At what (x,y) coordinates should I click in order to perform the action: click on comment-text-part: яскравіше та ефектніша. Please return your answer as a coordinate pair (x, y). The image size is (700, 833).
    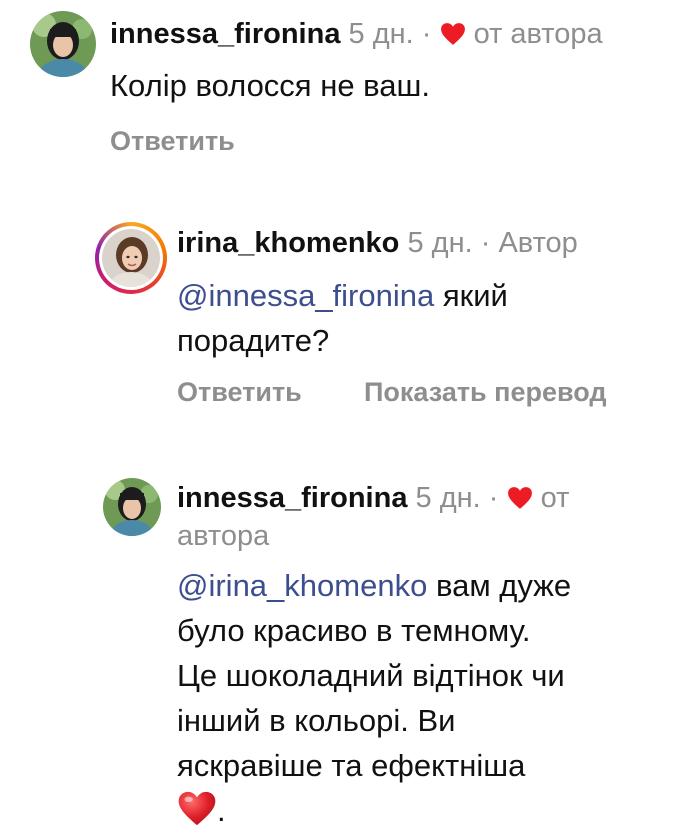
    Looking at the image, I should click on (351, 765).